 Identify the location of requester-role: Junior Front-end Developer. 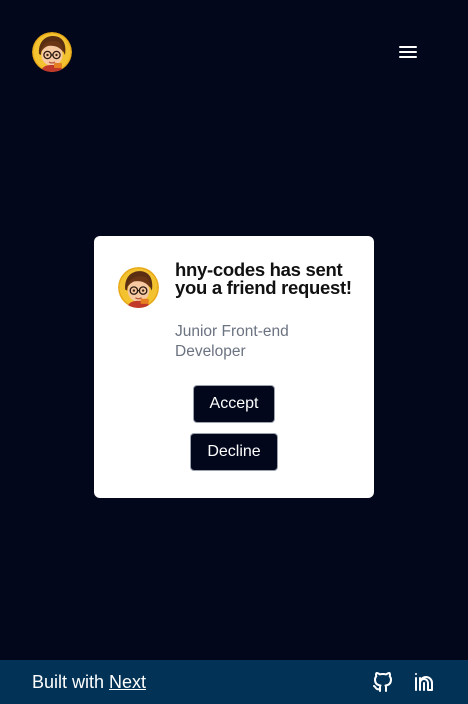
(232, 341).